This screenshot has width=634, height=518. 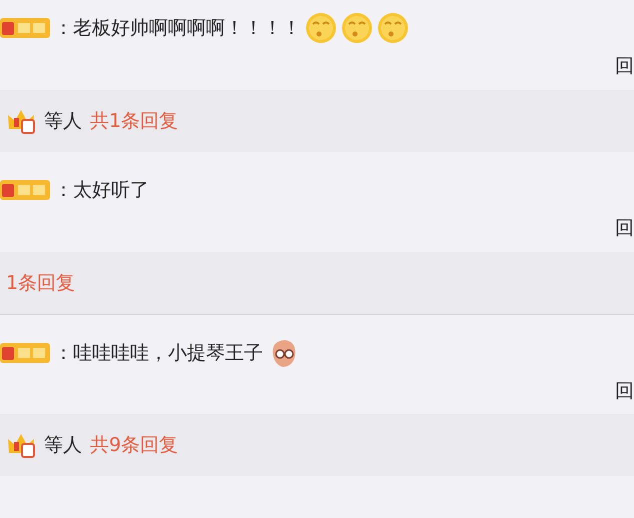 I want to click on comment-text: ：老板好帅啊啊啊啊！！！！, so click(x=177, y=28).